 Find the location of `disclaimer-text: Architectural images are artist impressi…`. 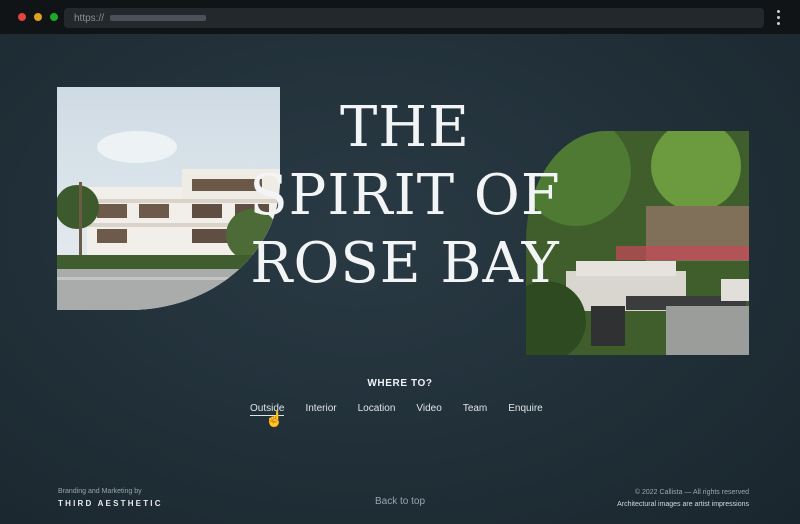

disclaimer-text: Architectural images are artist impressi… is located at coordinates (683, 504).